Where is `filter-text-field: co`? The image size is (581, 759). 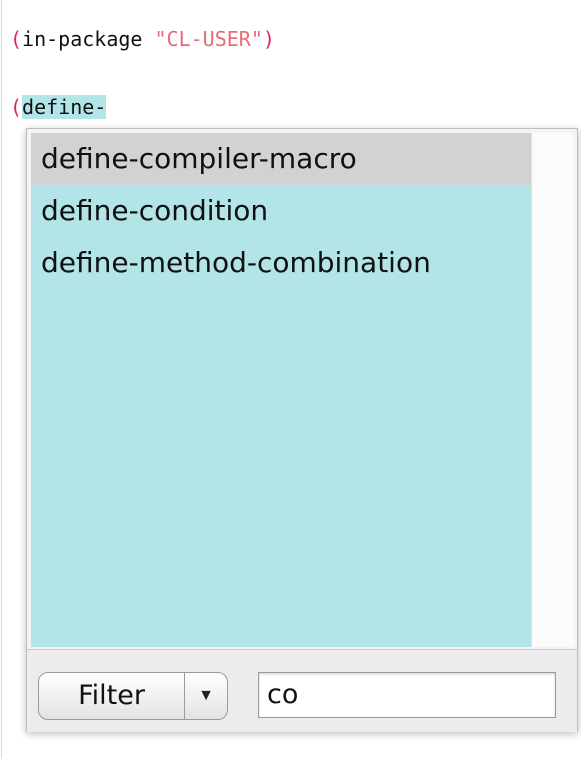 filter-text-field: co is located at coordinates (407, 695).